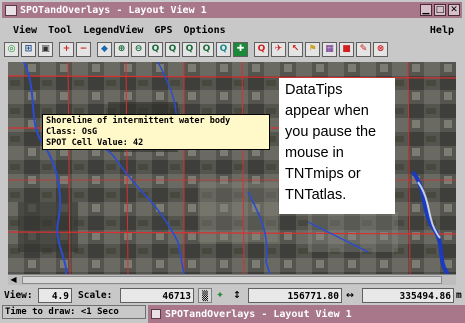 The height and width of the screenshot is (323, 465). Describe the element at coordinates (258, 314) in the screenshot. I see `taskbar-window-title: SPOTandOverlays - Layout View 1` at that location.